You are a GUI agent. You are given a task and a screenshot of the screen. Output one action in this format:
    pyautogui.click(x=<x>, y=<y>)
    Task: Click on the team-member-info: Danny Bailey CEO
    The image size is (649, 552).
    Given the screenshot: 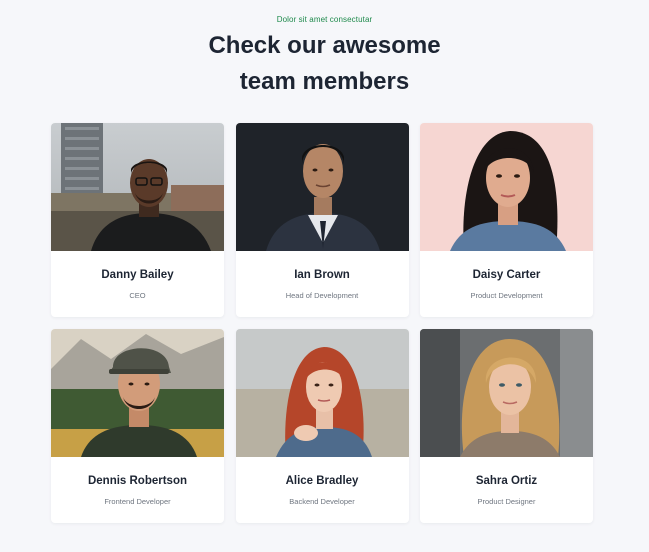 What is the action you would take?
    pyautogui.click(x=137, y=275)
    